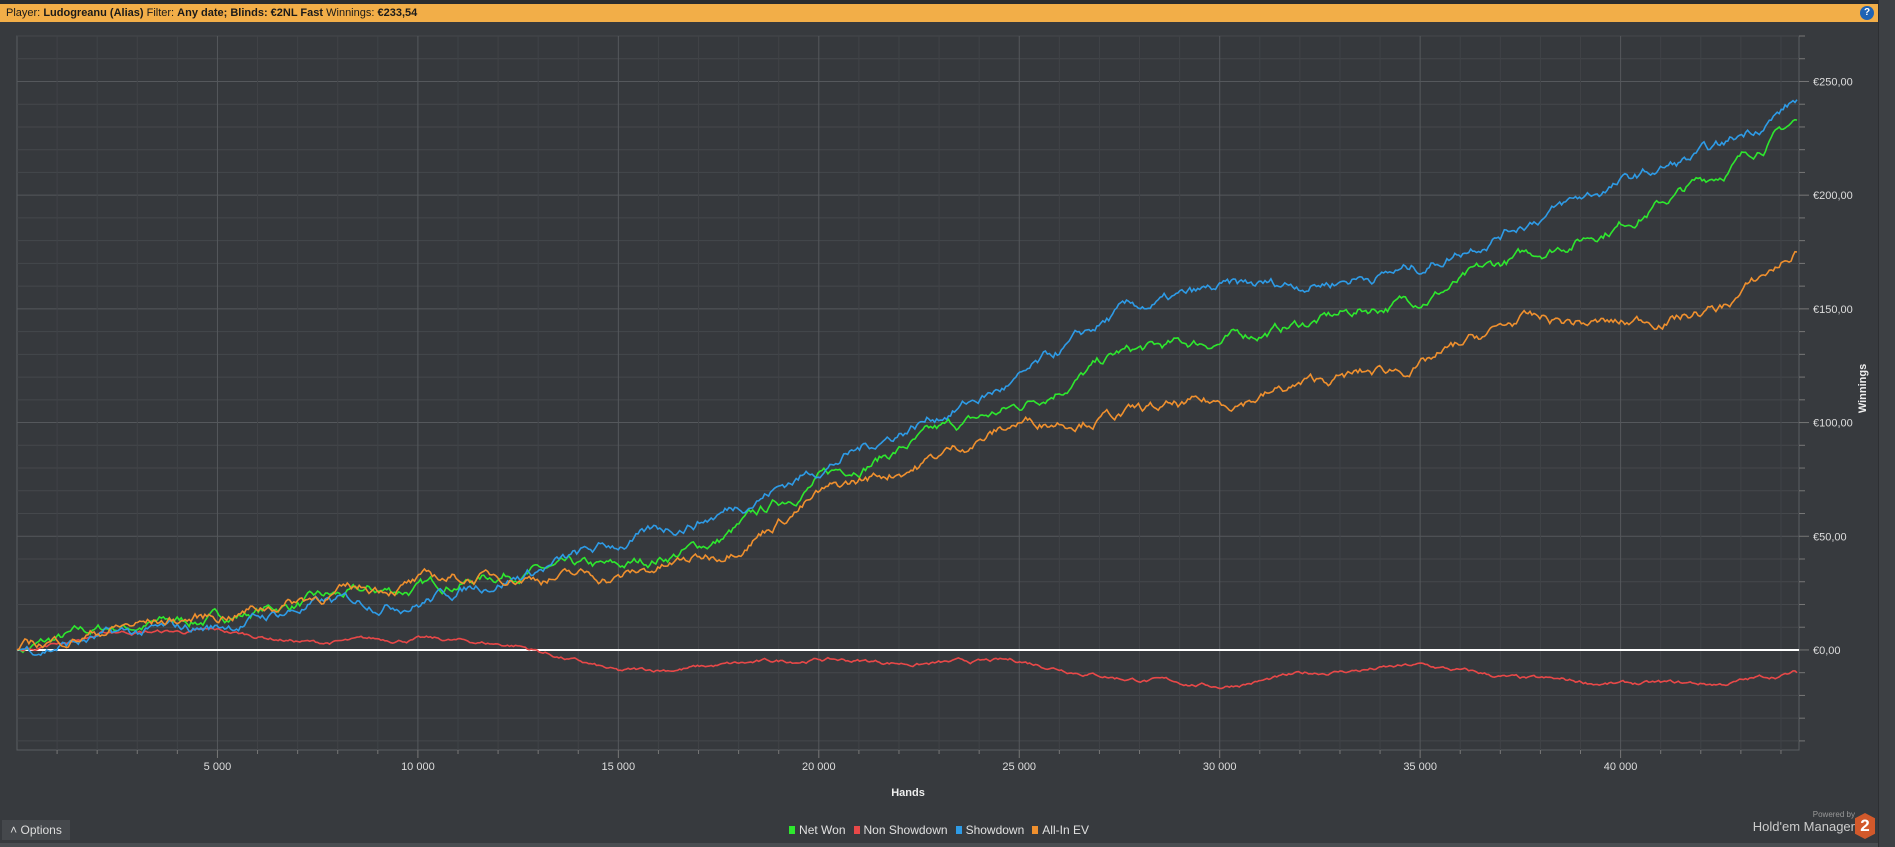  Describe the element at coordinates (995, 830) in the screenshot. I see `legend-label: Showdown` at that location.